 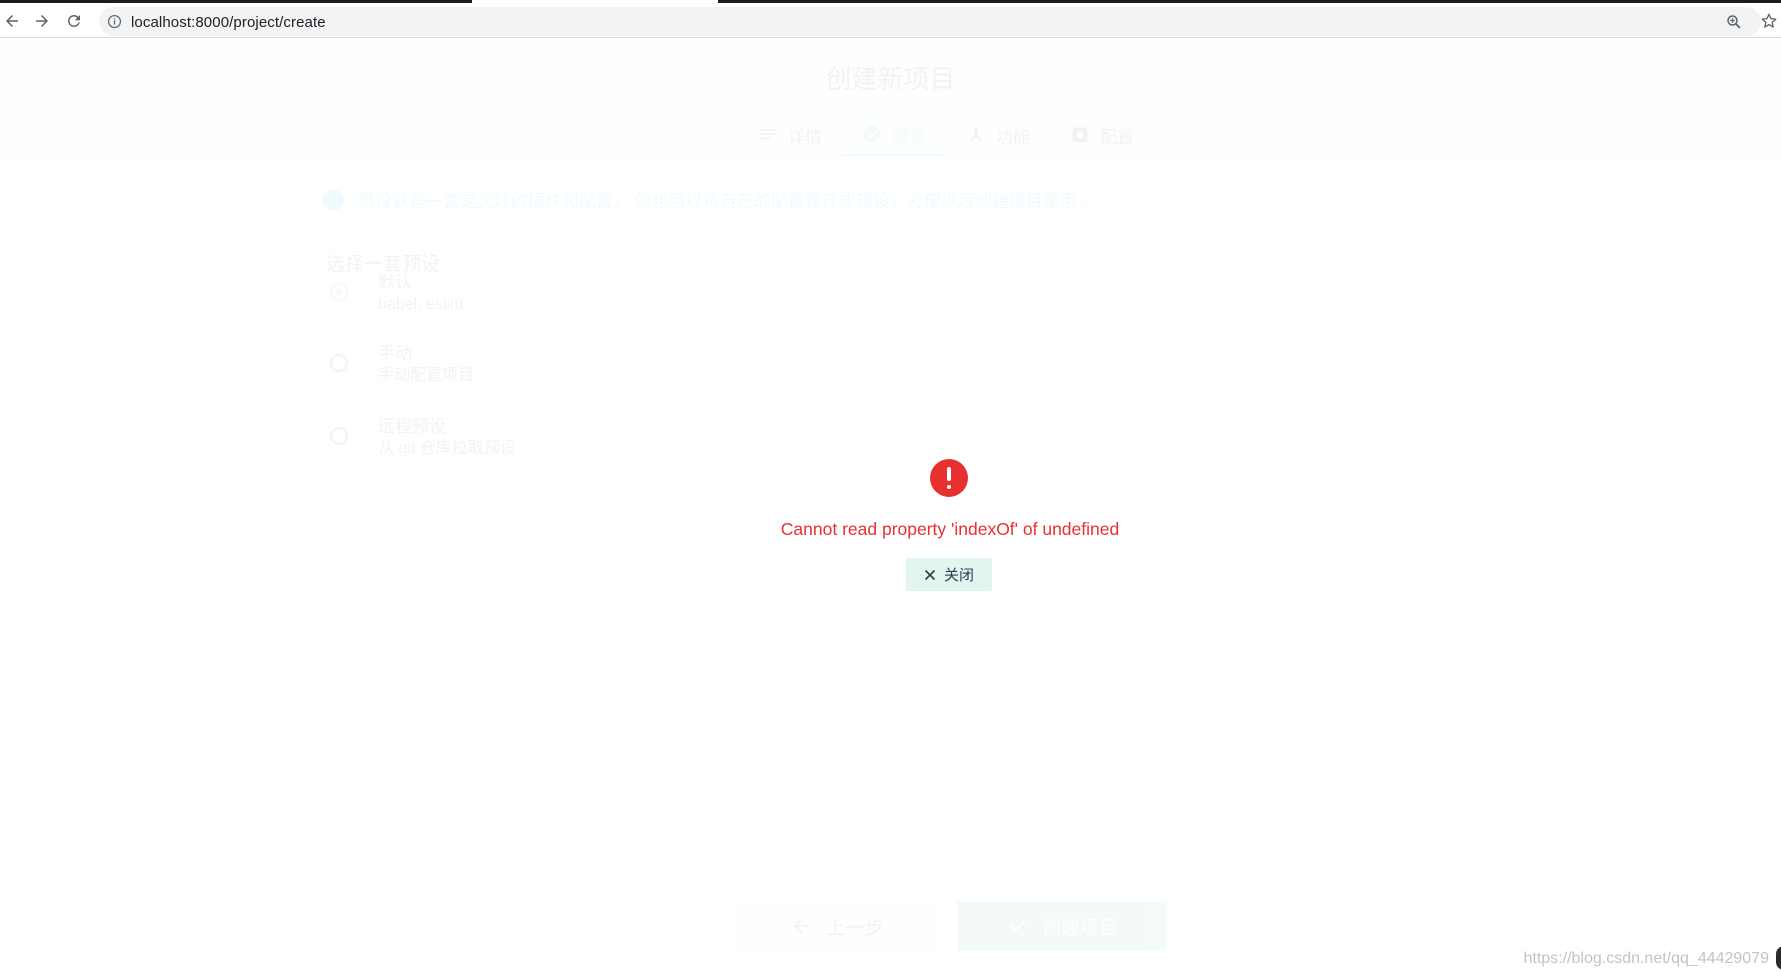 I want to click on previous-button: 上一步, so click(x=837, y=926).